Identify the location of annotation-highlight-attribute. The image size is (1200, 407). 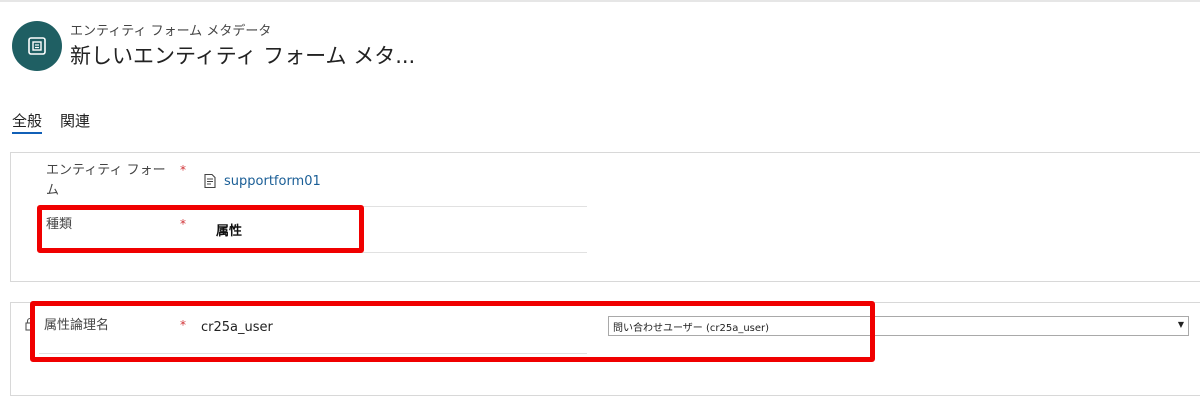
(452, 331).